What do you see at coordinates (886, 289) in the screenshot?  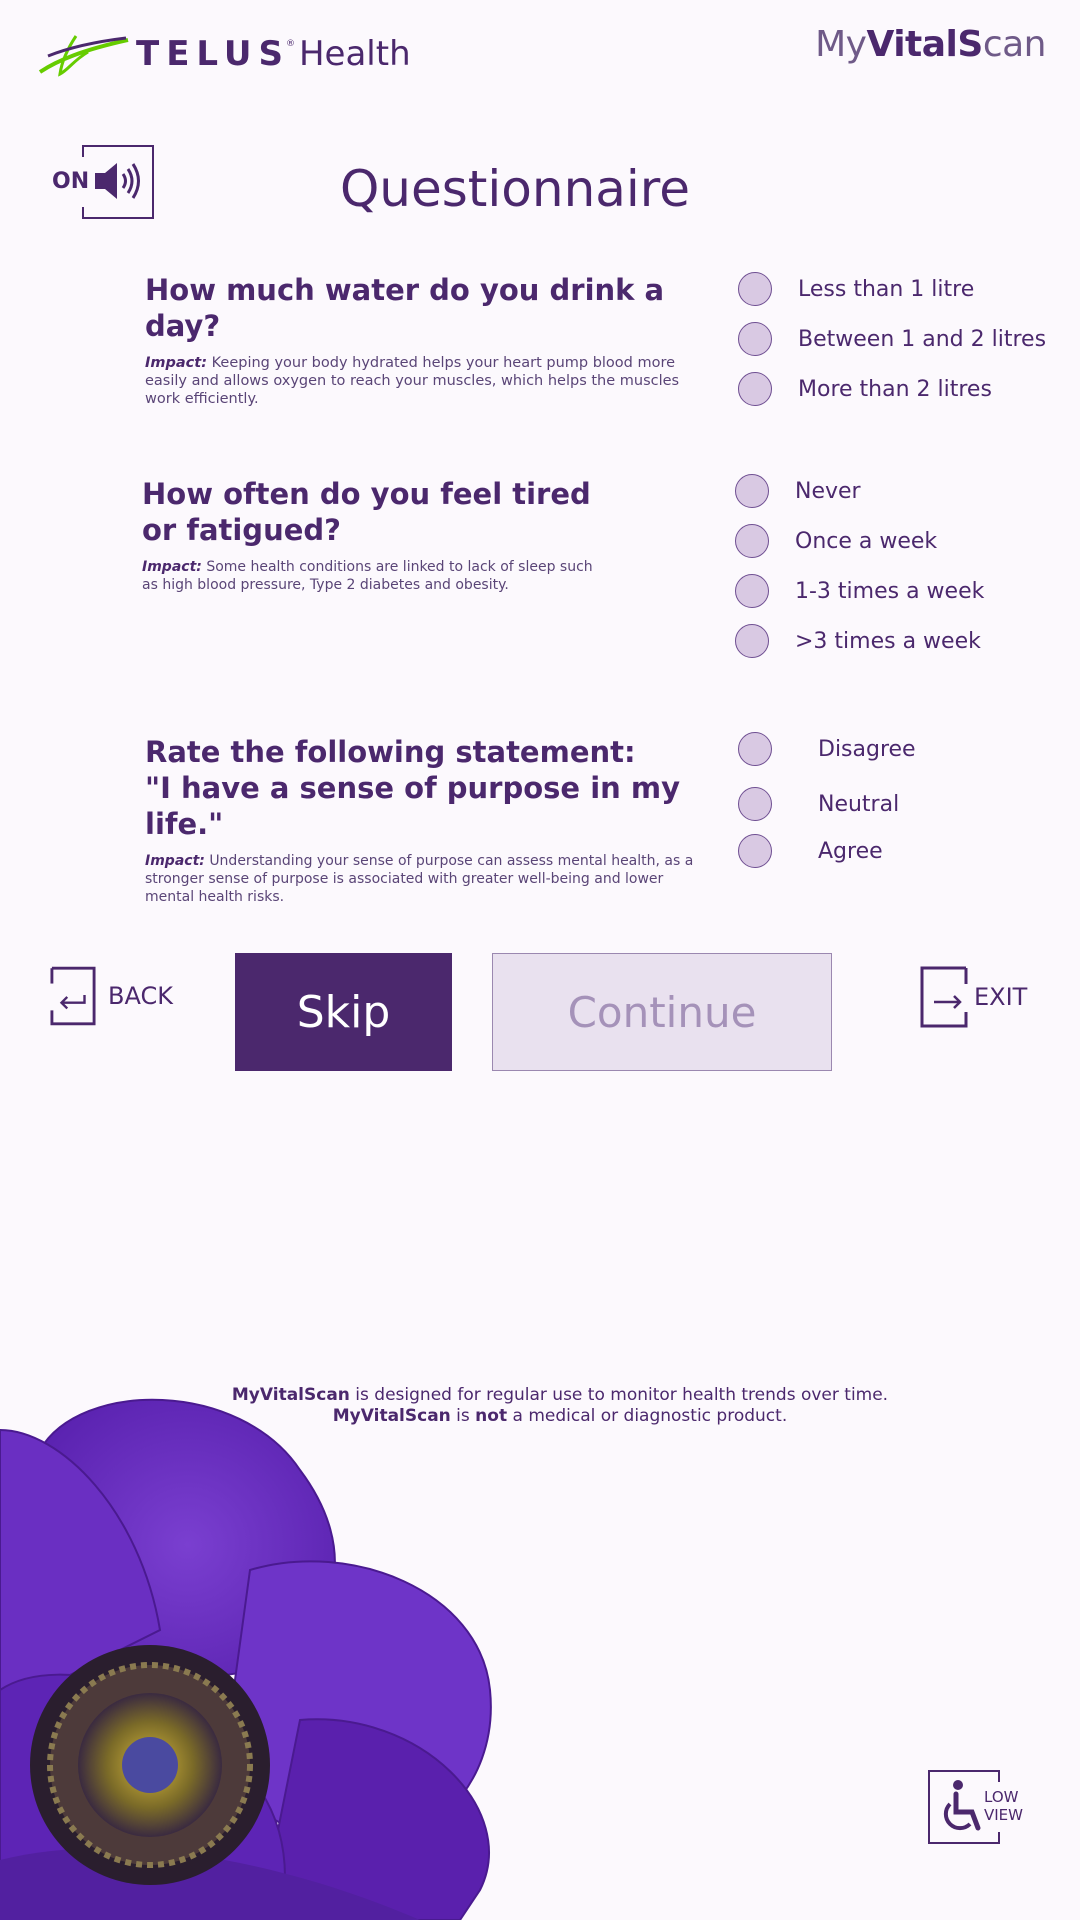 I see `option-label: Less than 1 litre` at bounding box center [886, 289].